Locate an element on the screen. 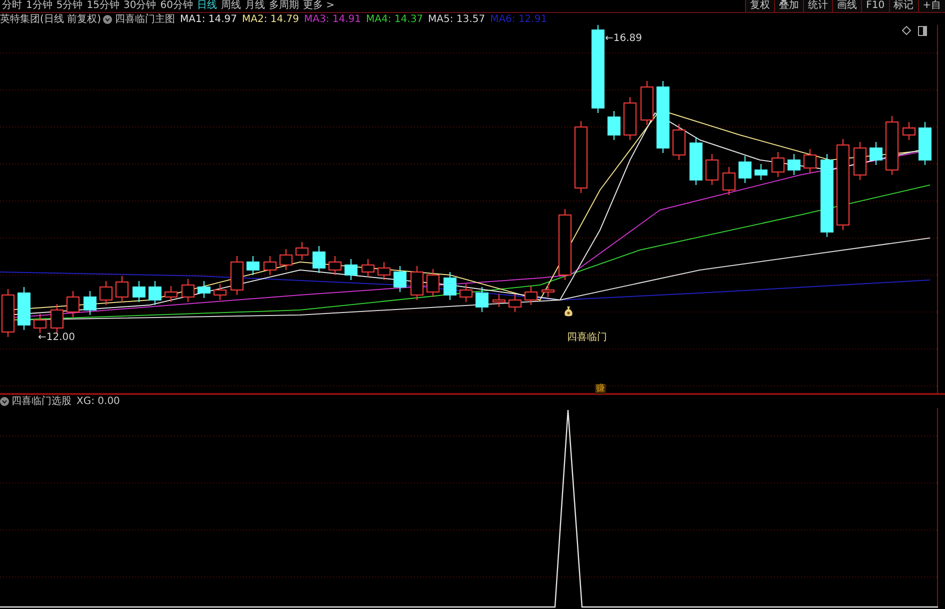 The image size is (945, 609). formula-name: 四喜临门主图 is located at coordinates (144, 19).